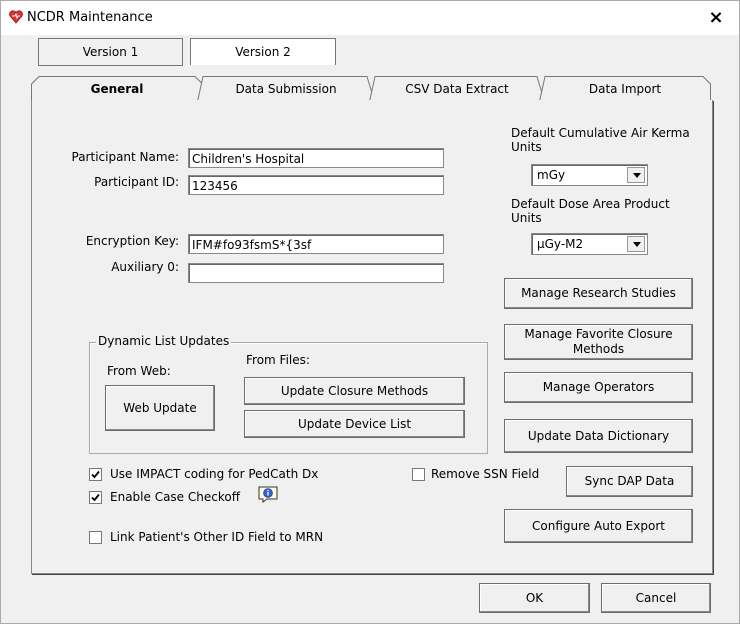 Image resolution: width=740 pixels, height=624 pixels. Describe the element at coordinates (354, 424) in the screenshot. I see `update-device-list-button: Update Device List` at that location.